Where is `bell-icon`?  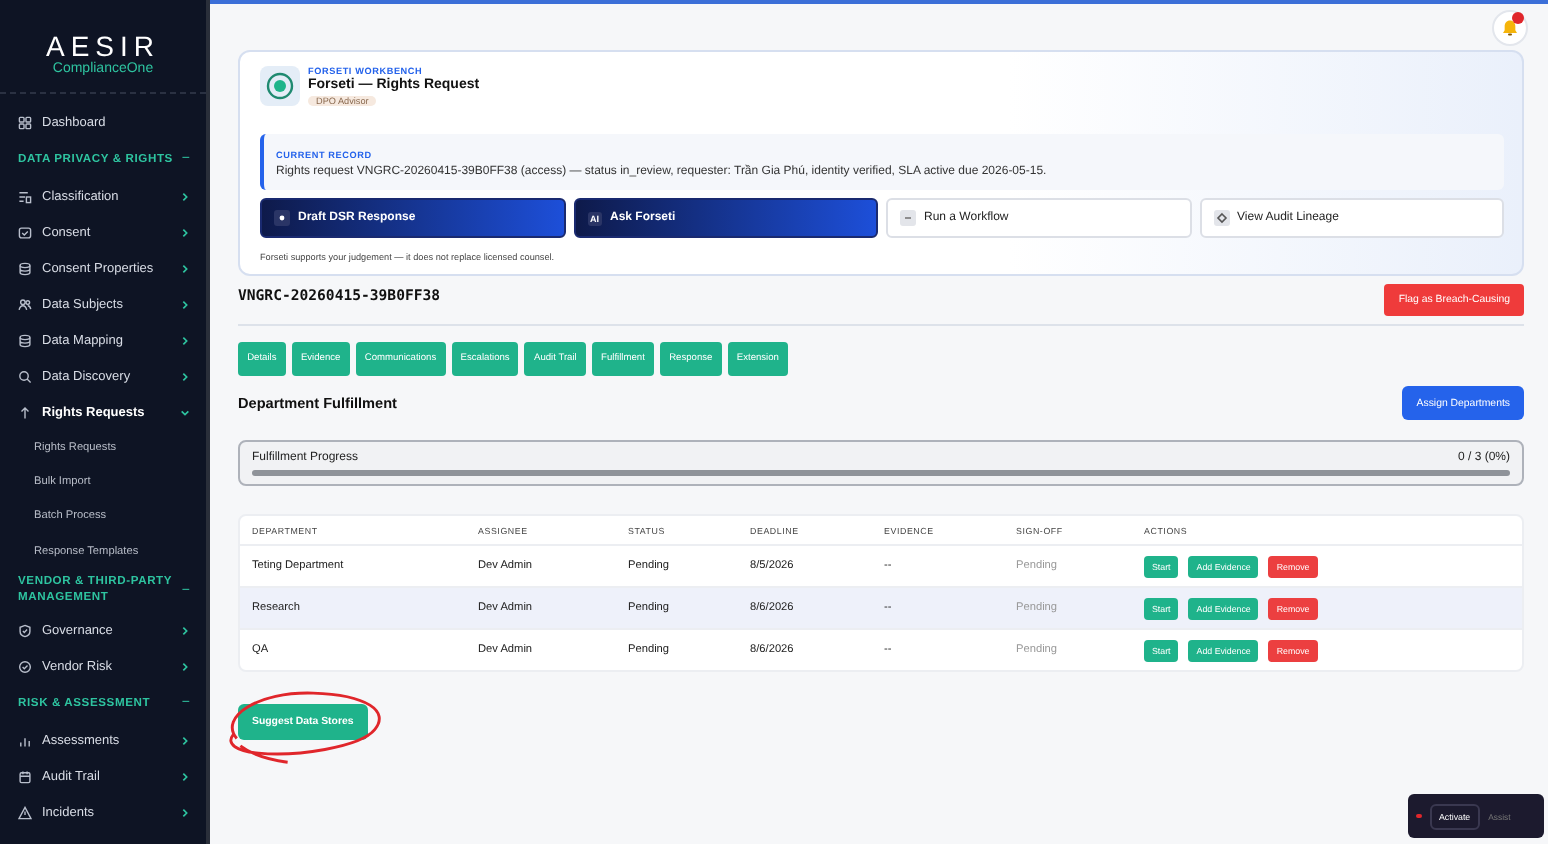 bell-icon is located at coordinates (1510, 27).